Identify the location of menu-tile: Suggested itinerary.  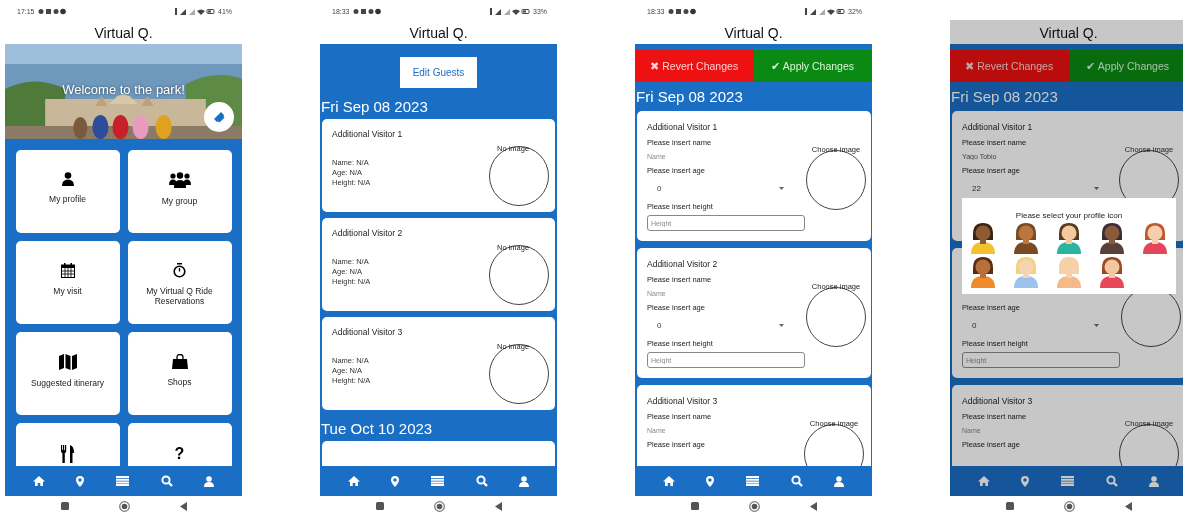
(67, 373).